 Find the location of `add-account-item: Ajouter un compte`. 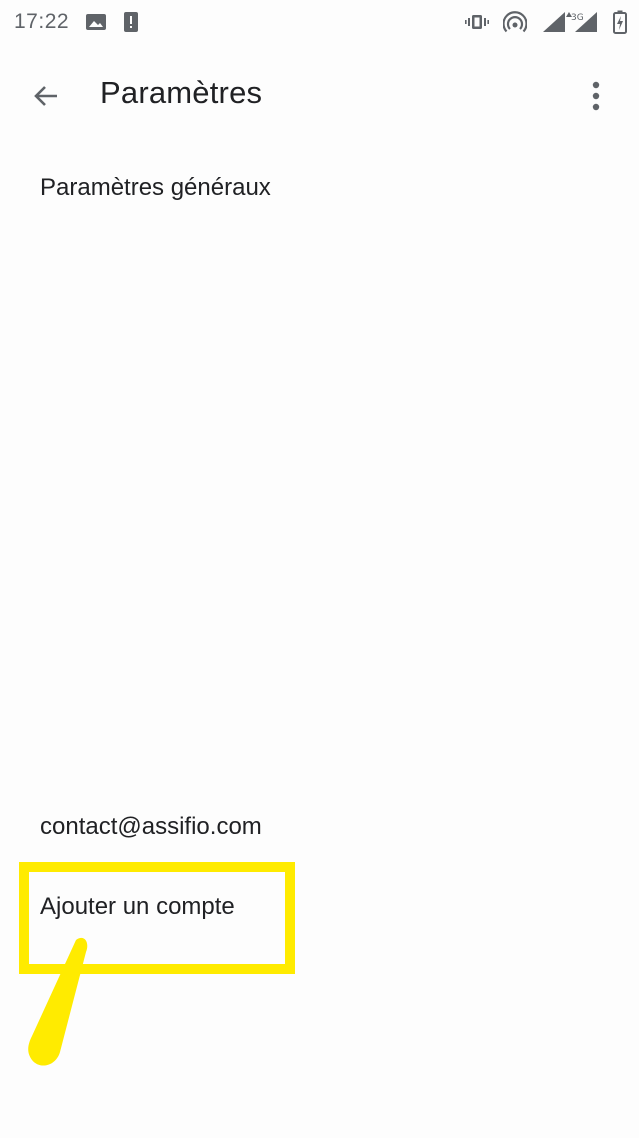

add-account-item: Ajouter un compte is located at coordinates (319, 907).